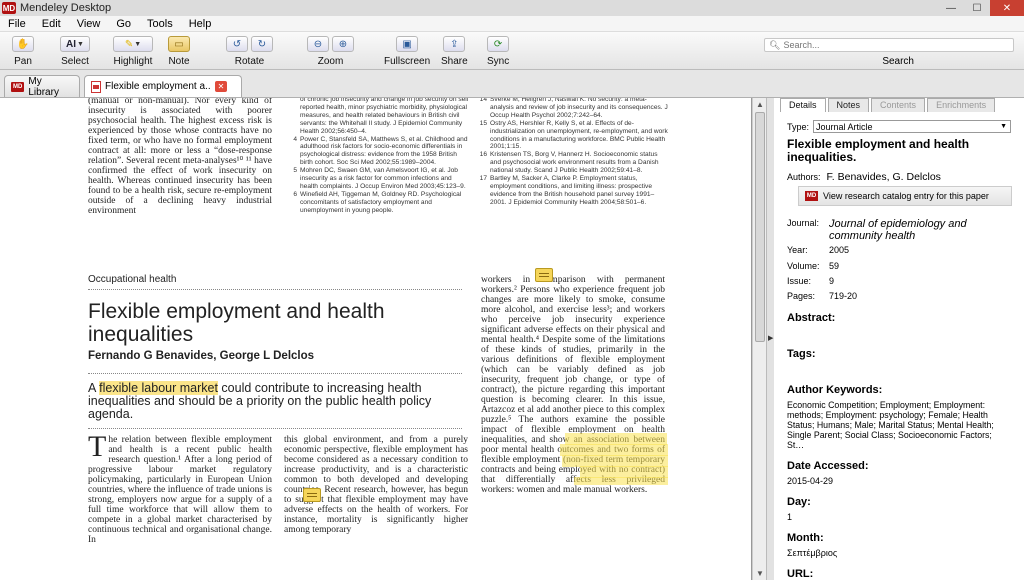 Image resolution: width=1024 pixels, height=580 pixels. What do you see at coordinates (898, 105) in the screenshot?
I see `tab-contents: Contents` at bounding box center [898, 105].